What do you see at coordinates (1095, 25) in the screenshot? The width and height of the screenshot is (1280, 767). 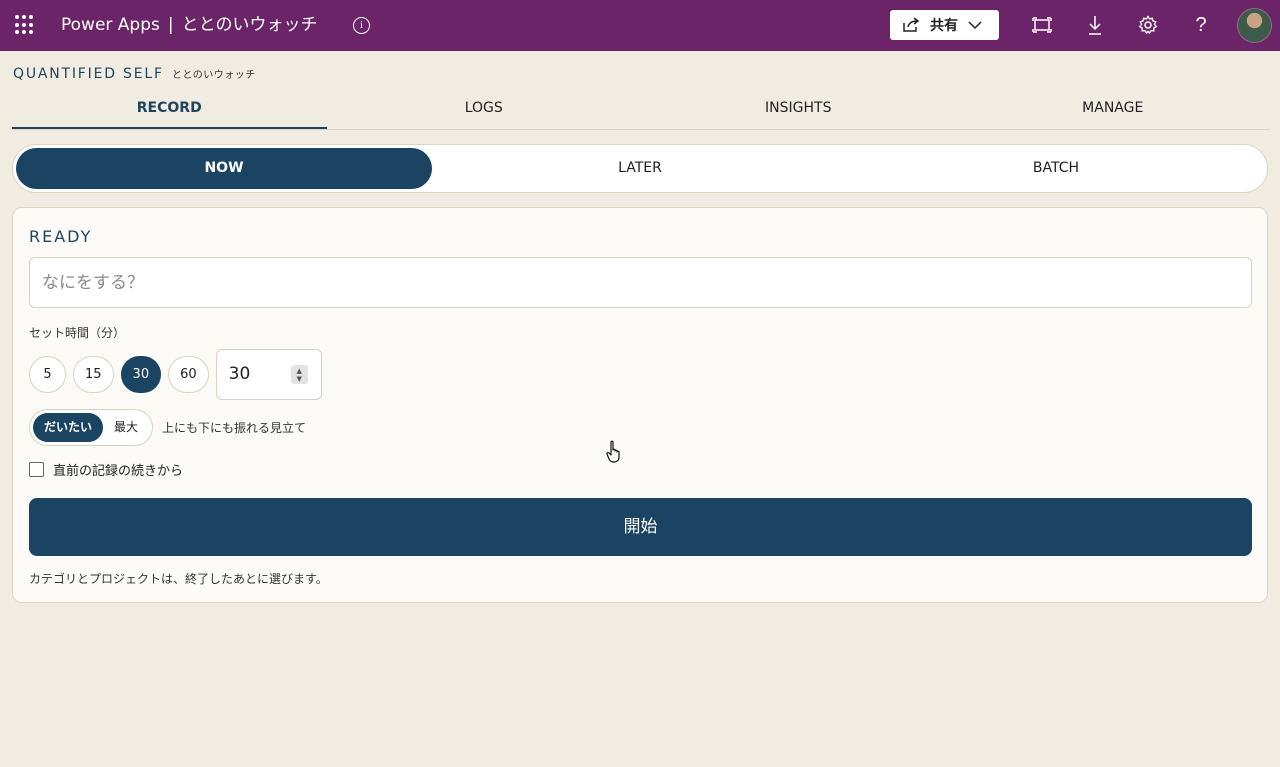 I see `download-icon` at bounding box center [1095, 25].